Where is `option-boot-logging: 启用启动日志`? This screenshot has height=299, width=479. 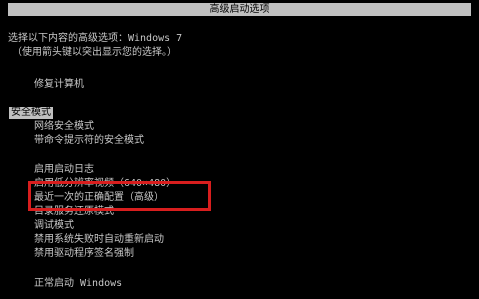
option-boot-logging: 启用启动日志 is located at coordinates (64, 170).